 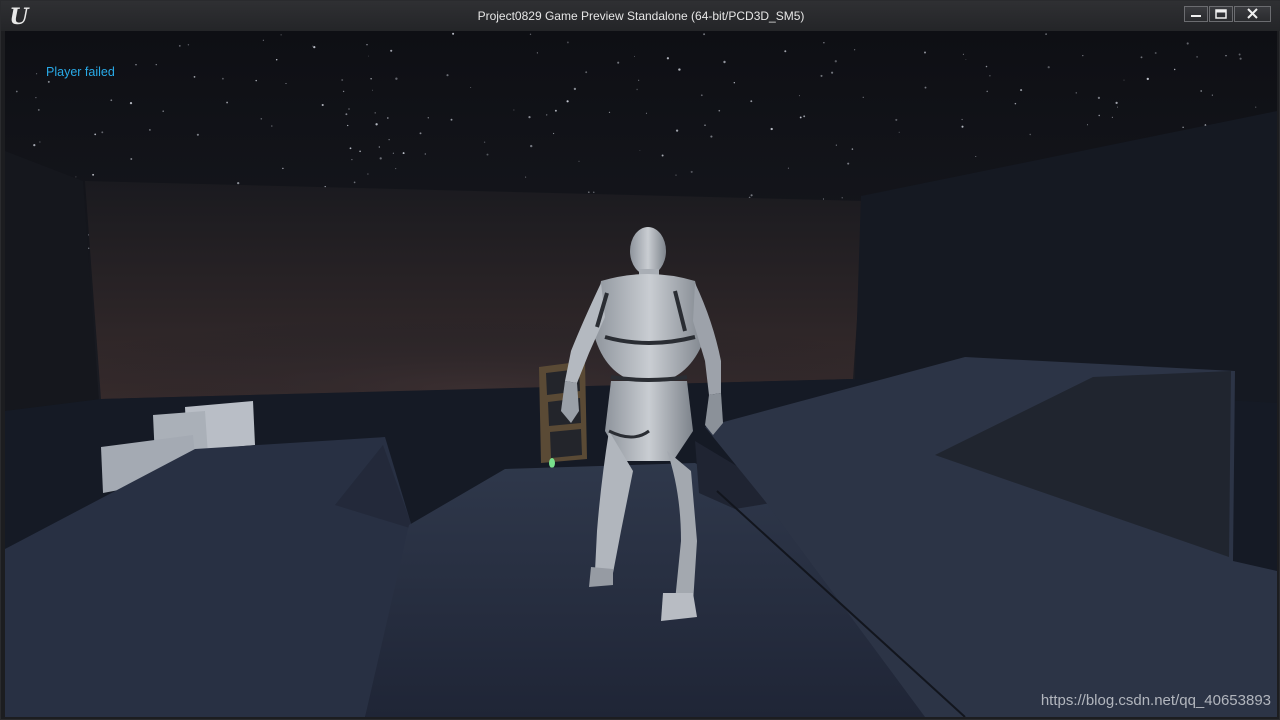 What do you see at coordinates (1221, 14) in the screenshot?
I see `maximize-button` at bounding box center [1221, 14].